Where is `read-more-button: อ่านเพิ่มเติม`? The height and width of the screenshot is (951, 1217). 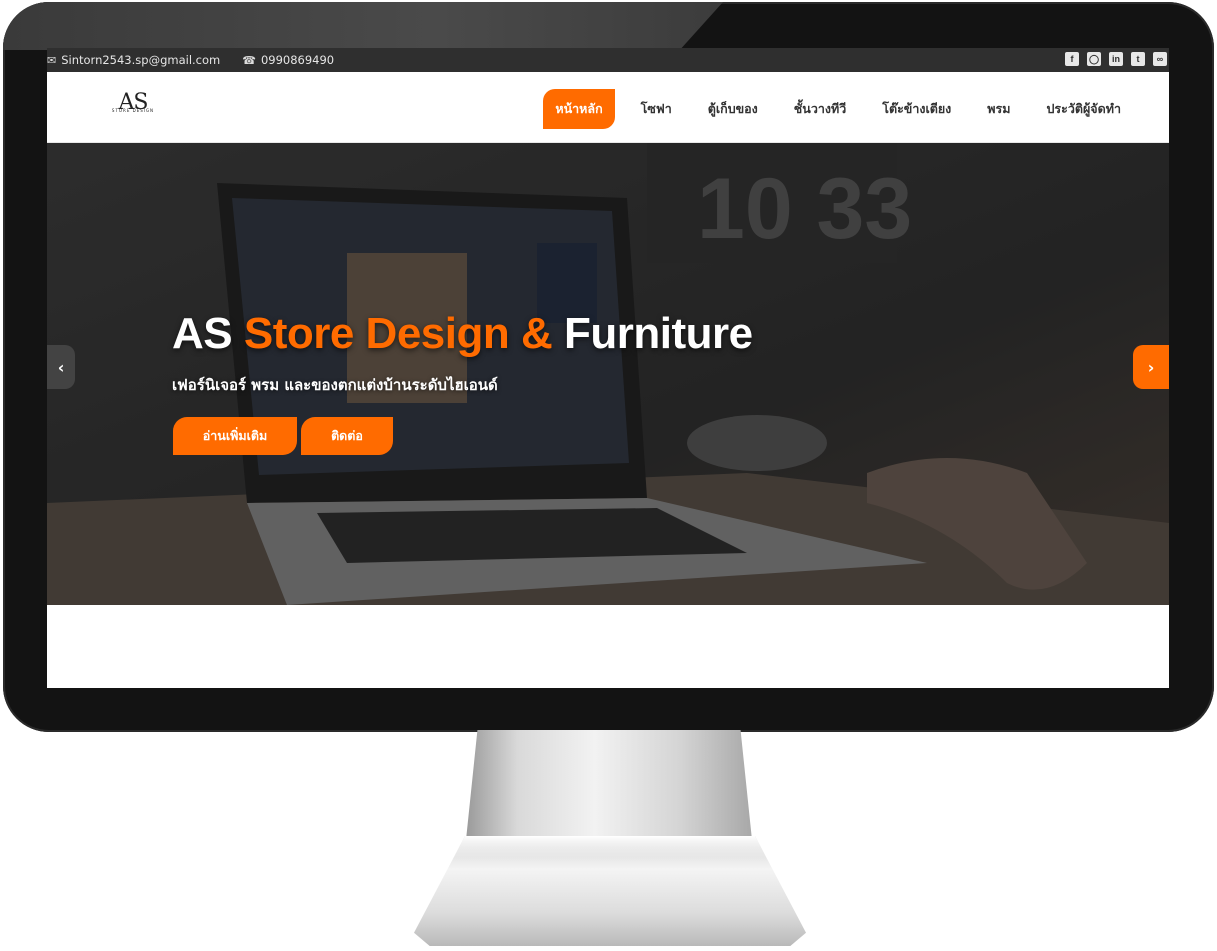 read-more-button: อ่านเพิ่มเติม is located at coordinates (235, 436).